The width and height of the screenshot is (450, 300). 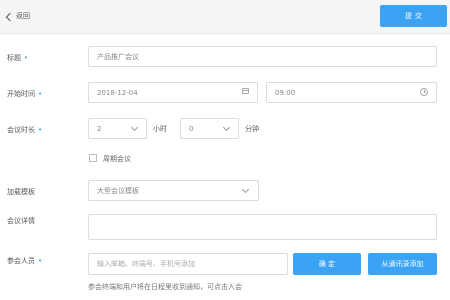 I want to click on participants-label: 参会人员 •, so click(x=25, y=261).